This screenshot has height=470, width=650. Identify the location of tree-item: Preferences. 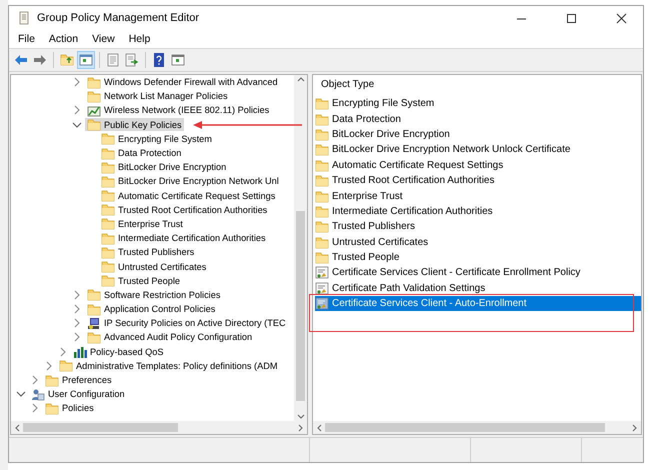
(78, 380).